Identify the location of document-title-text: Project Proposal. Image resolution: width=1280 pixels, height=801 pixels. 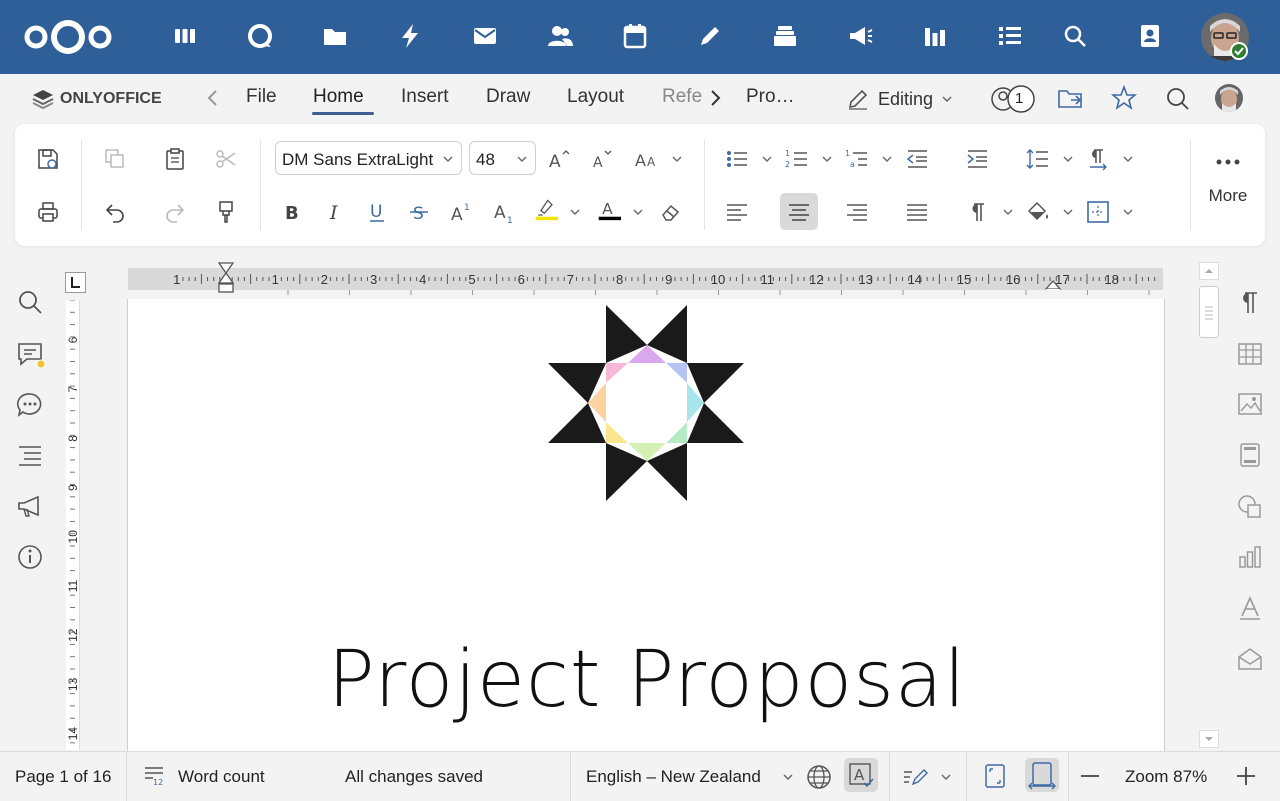
(646, 680).